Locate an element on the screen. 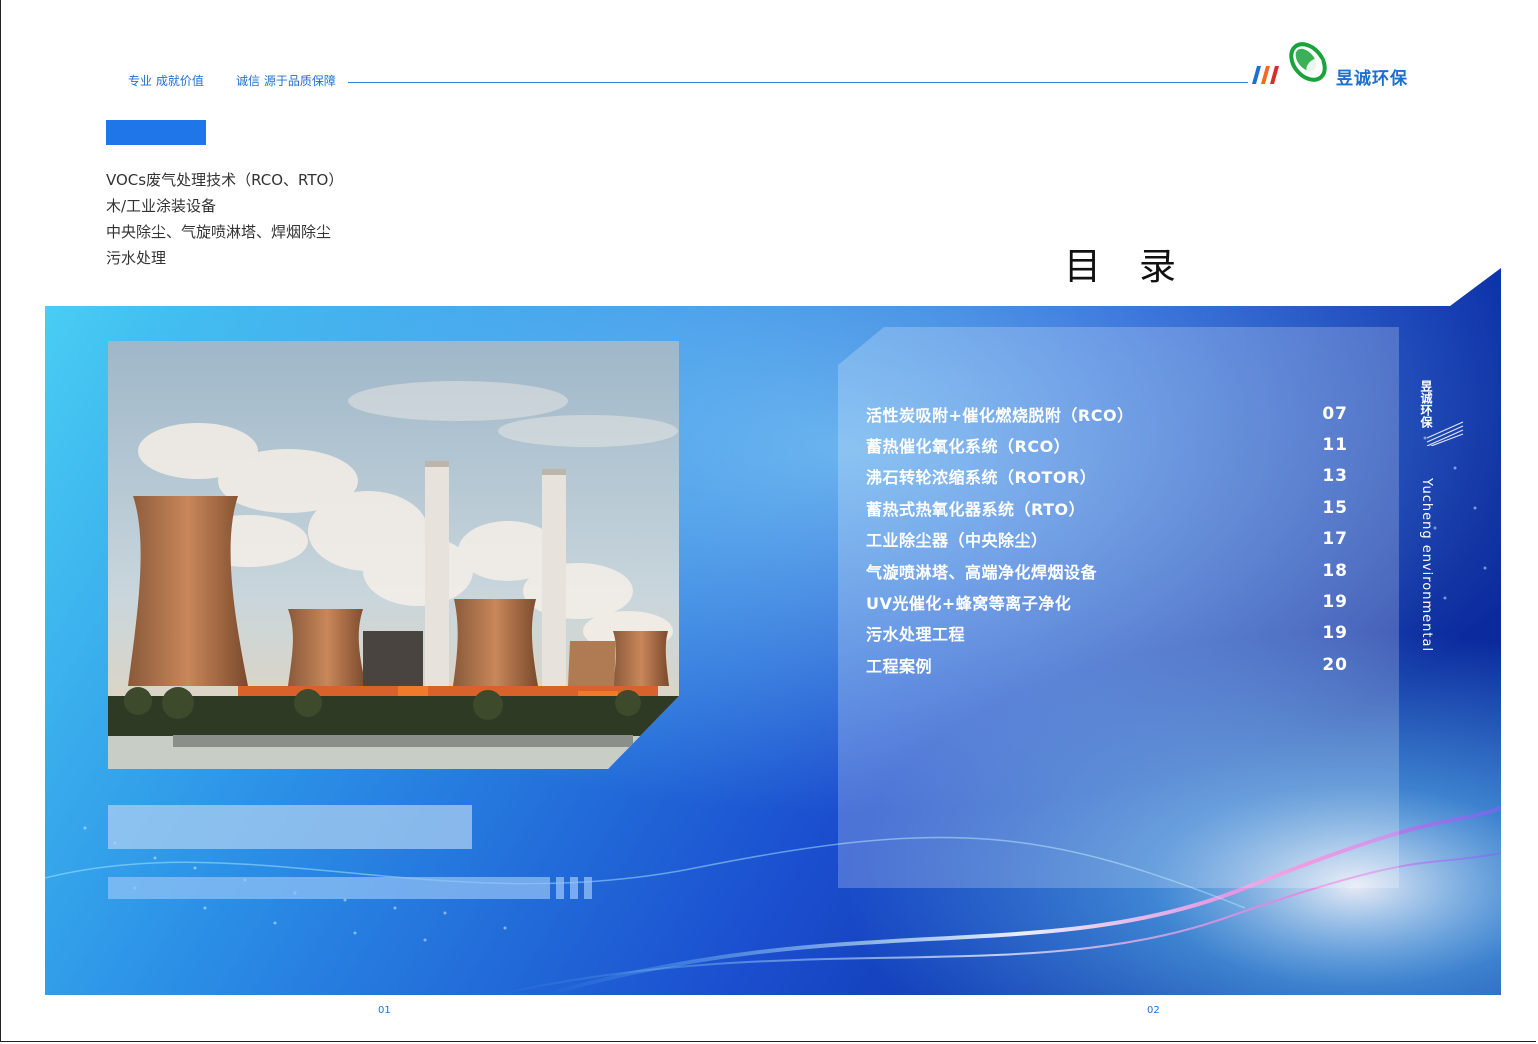 The height and width of the screenshot is (1044, 1538). page-number-right: 02 is located at coordinates (1153, 1010).